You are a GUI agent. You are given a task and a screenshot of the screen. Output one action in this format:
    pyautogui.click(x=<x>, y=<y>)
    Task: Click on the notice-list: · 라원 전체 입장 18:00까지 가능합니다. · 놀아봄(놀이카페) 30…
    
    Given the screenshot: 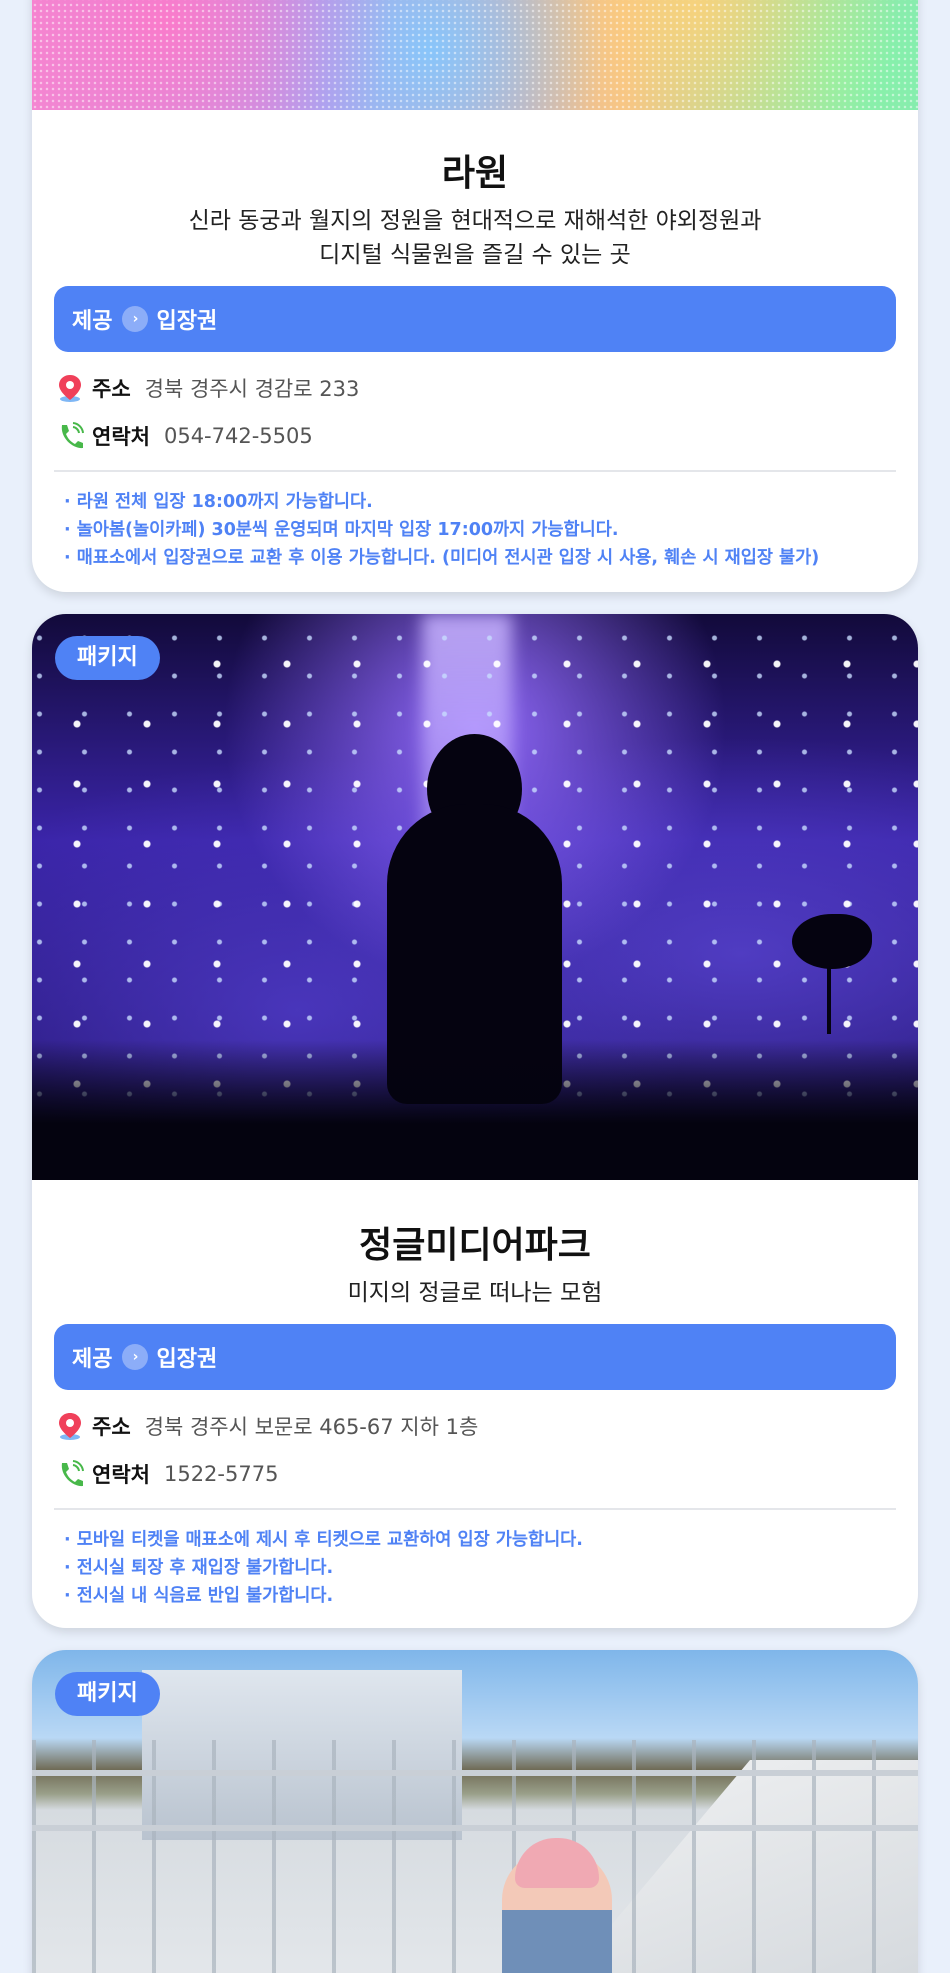 What is the action you would take?
    pyautogui.click(x=491, y=530)
    